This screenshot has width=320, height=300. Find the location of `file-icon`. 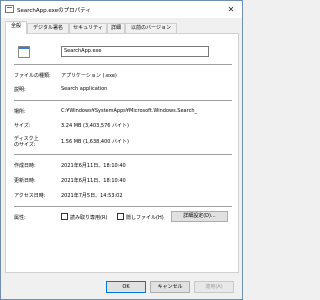

file-icon is located at coordinates (24, 52).